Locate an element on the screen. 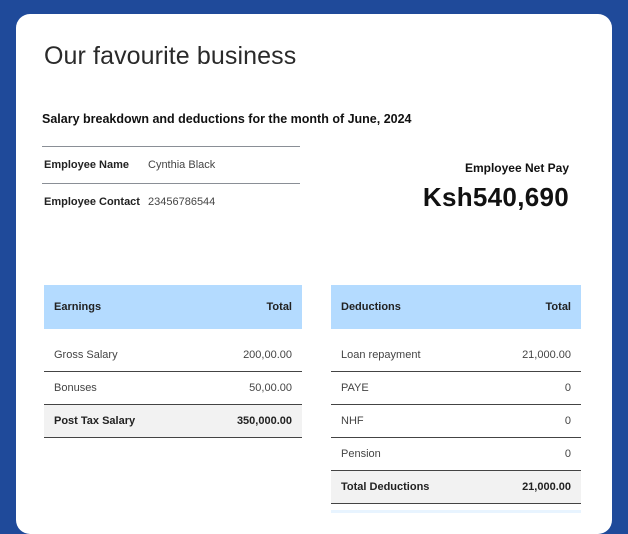 The width and height of the screenshot is (628, 534). table-row: Bonuses 50,00.00 is located at coordinates (173, 388).